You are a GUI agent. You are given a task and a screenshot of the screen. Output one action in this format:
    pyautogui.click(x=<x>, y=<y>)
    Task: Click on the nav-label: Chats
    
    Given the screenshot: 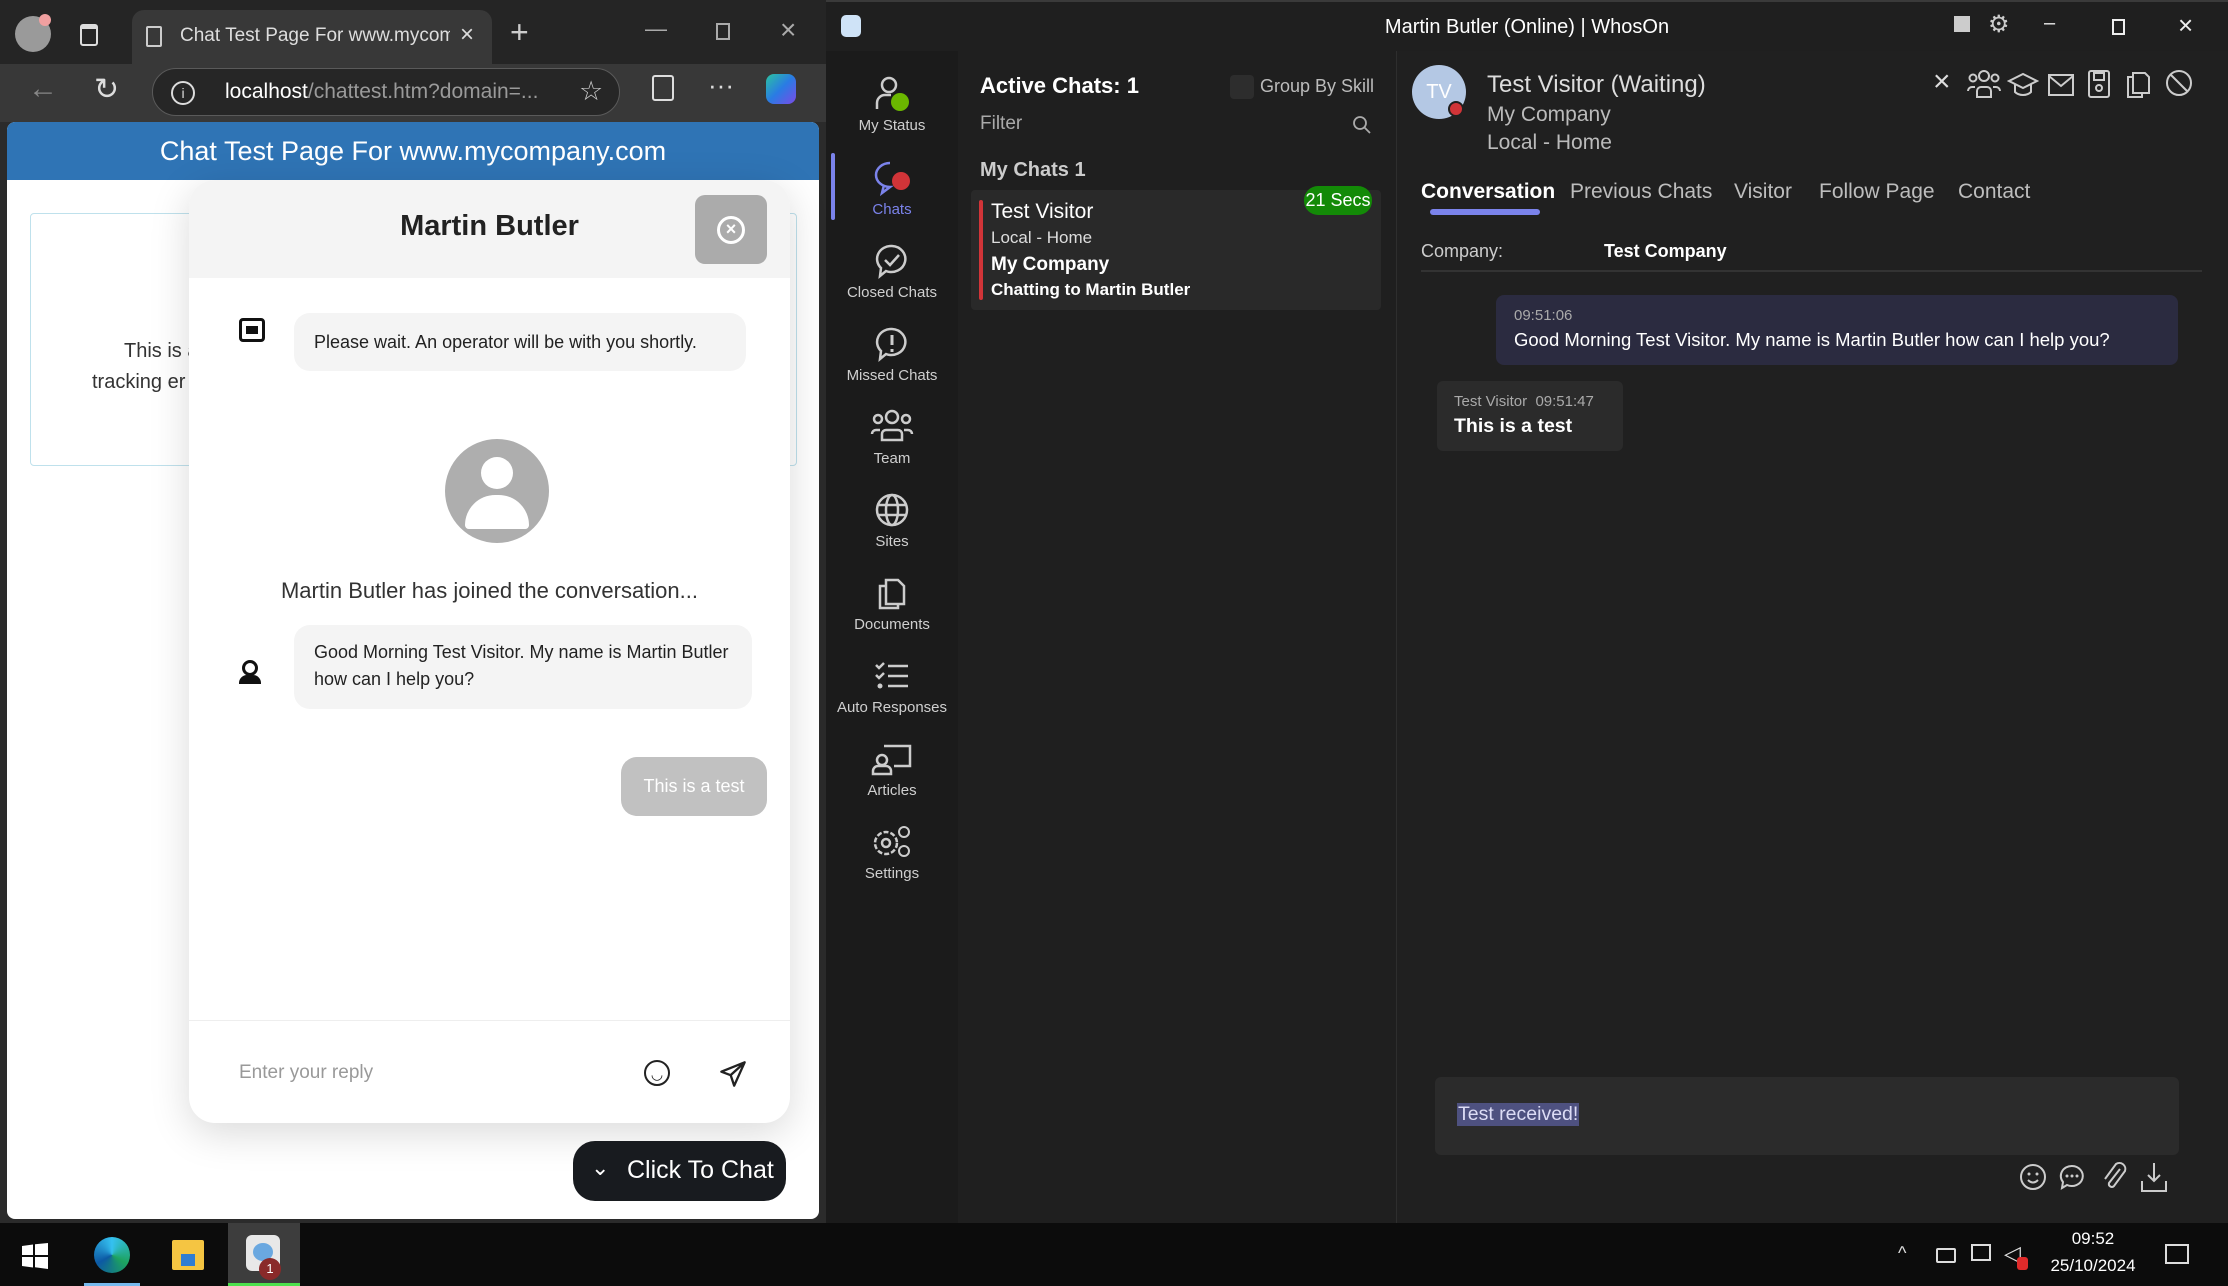 What is the action you would take?
    pyautogui.click(x=892, y=209)
    